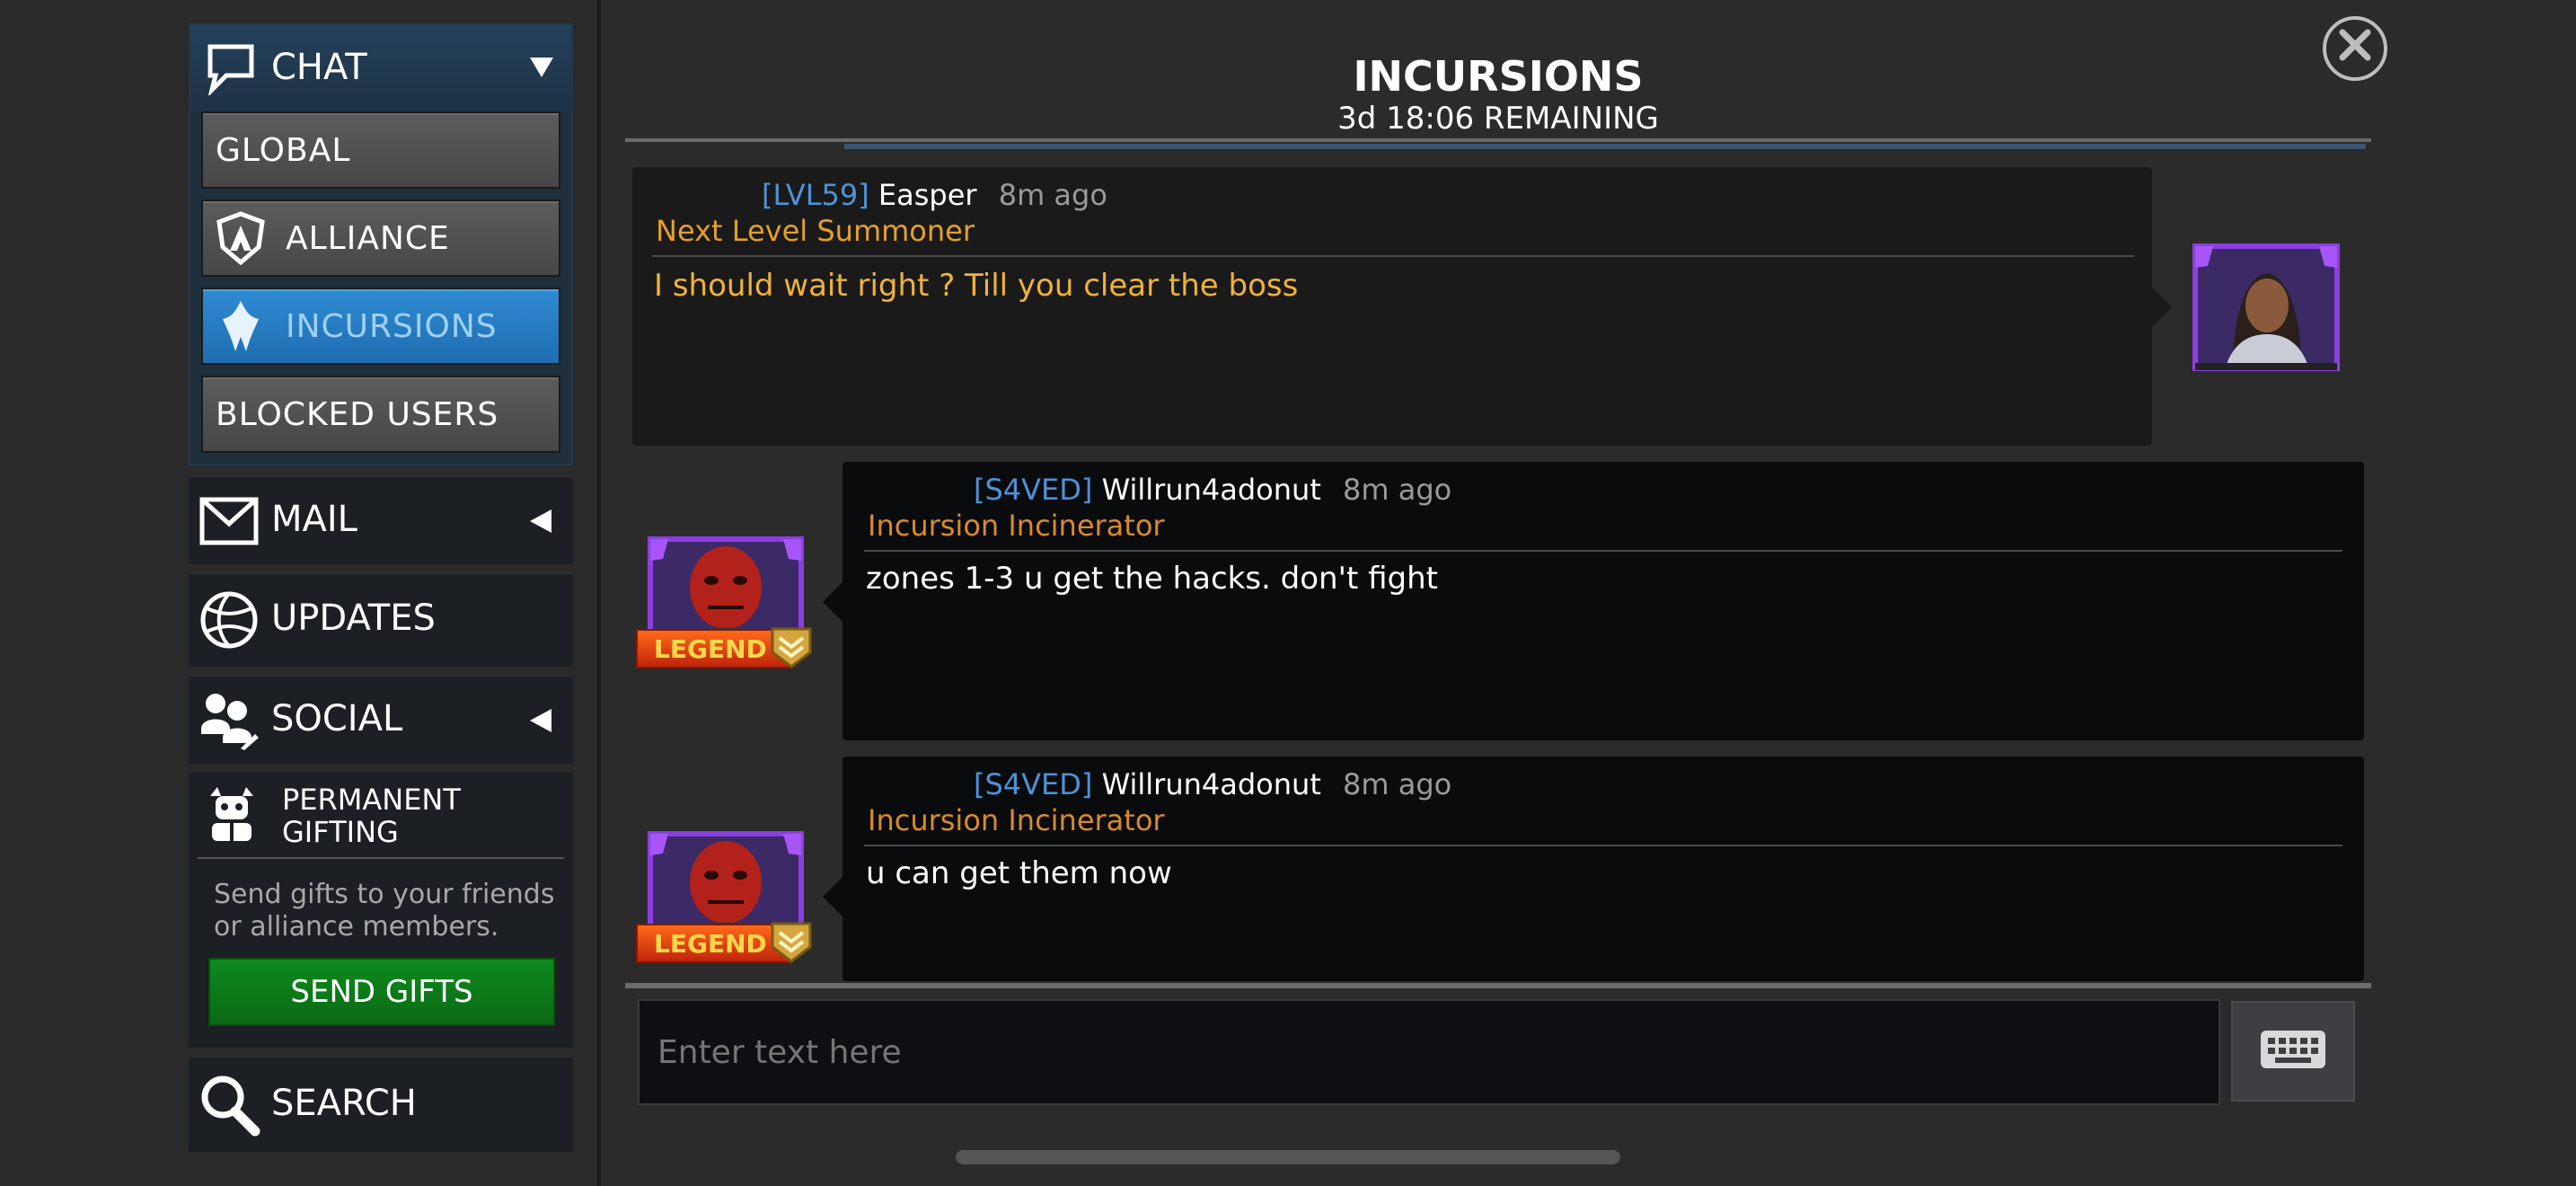 The image size is (2576, 1186). I want to click on chat-tab-alliance: ALLIANCE, so click(380, 238).